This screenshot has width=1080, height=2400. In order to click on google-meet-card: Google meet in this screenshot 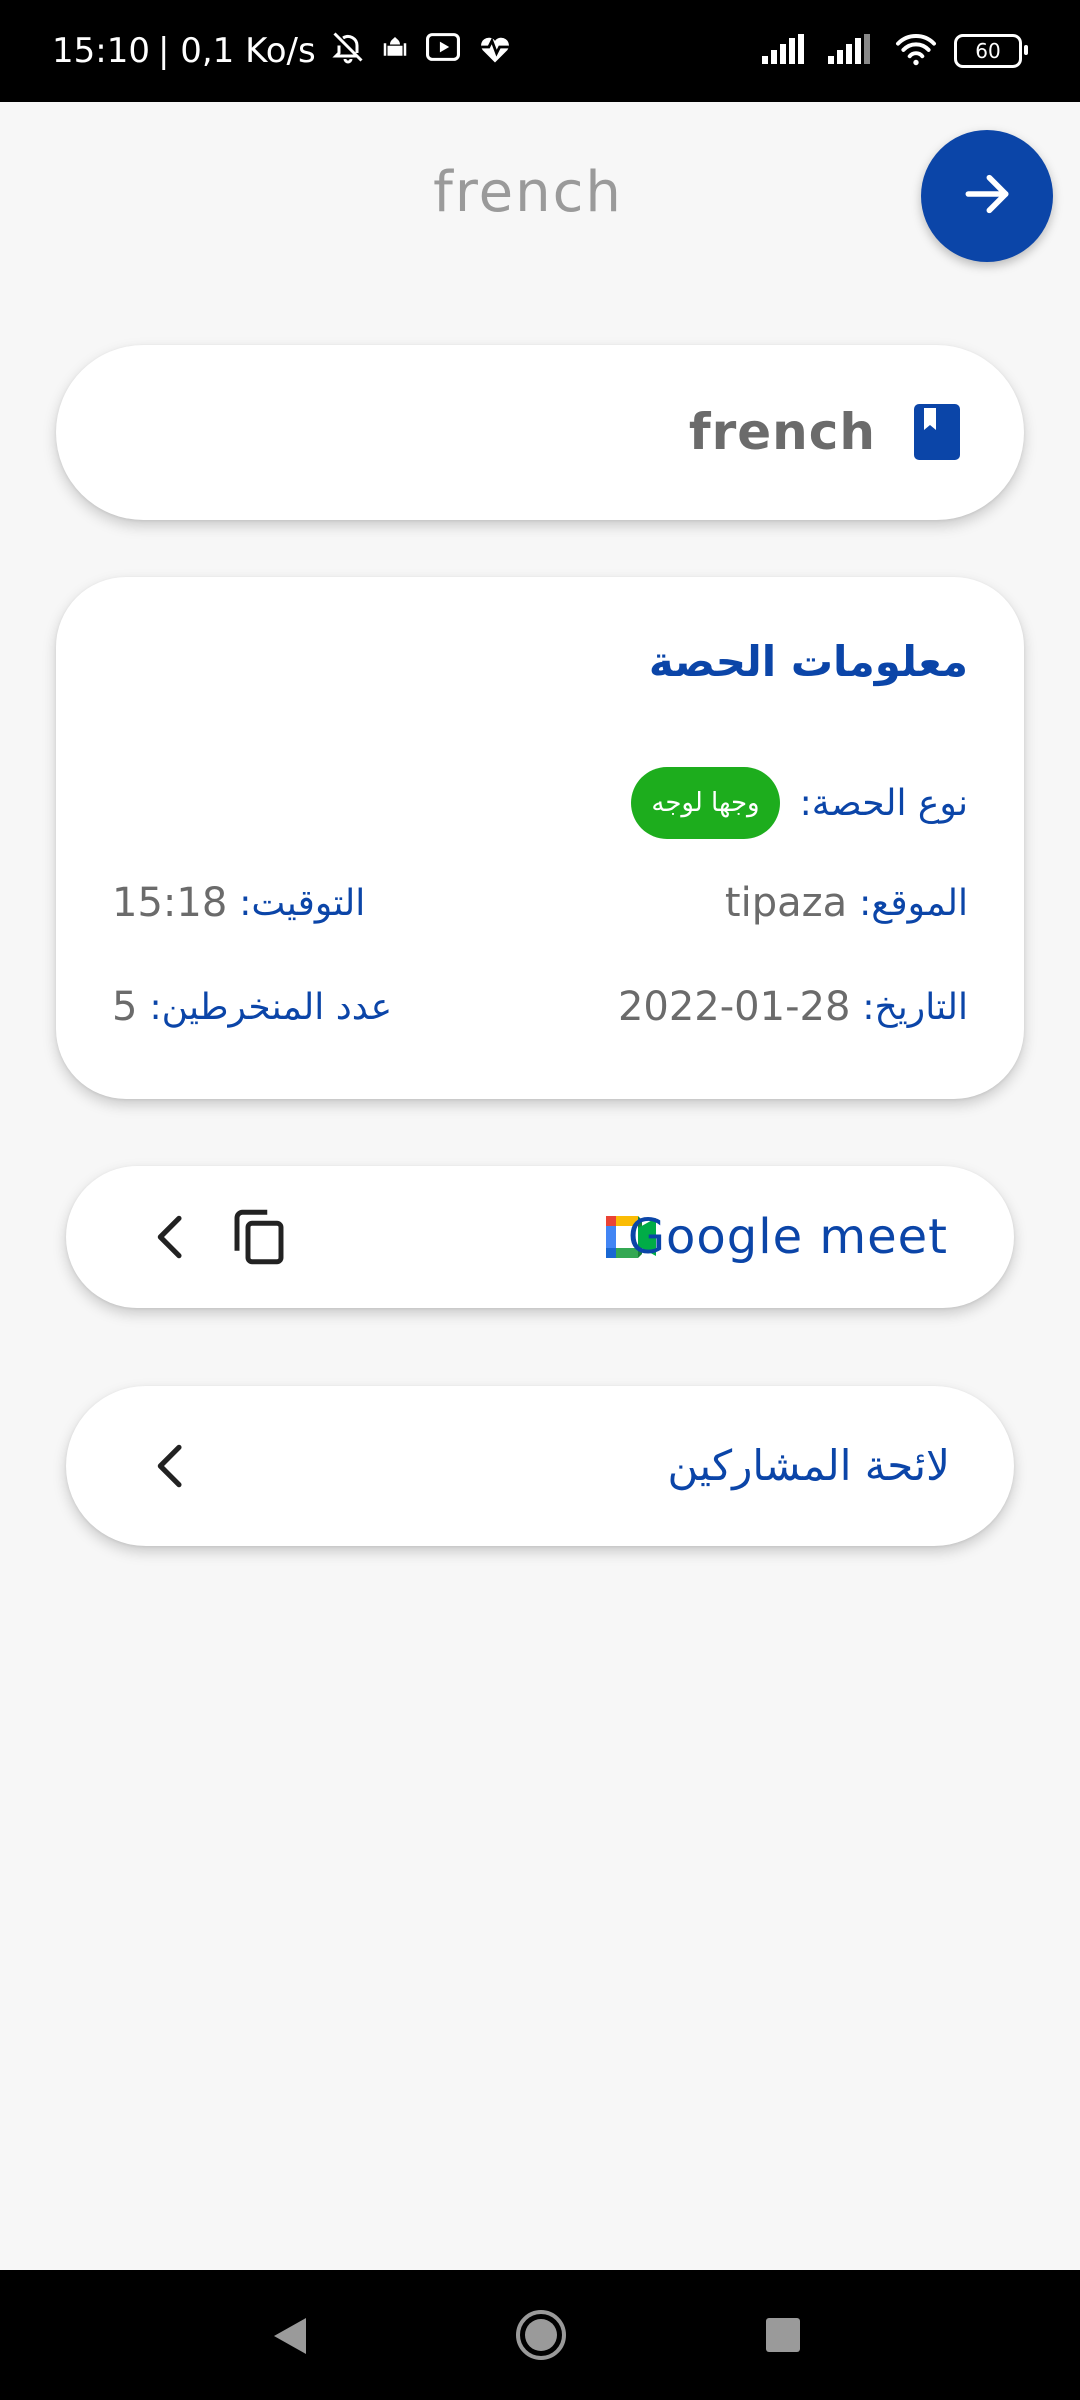, I will do `click(540, 1237)`.